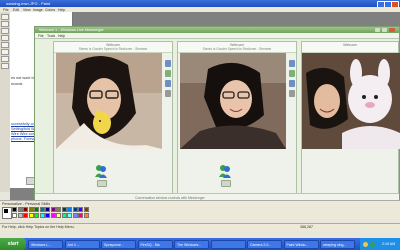 The height and width of the screenshot is (250, 400). What do you see at coordinates (6, 10) in the screenshot?
I see `menu-file: File` at bounding box center [6, 10].